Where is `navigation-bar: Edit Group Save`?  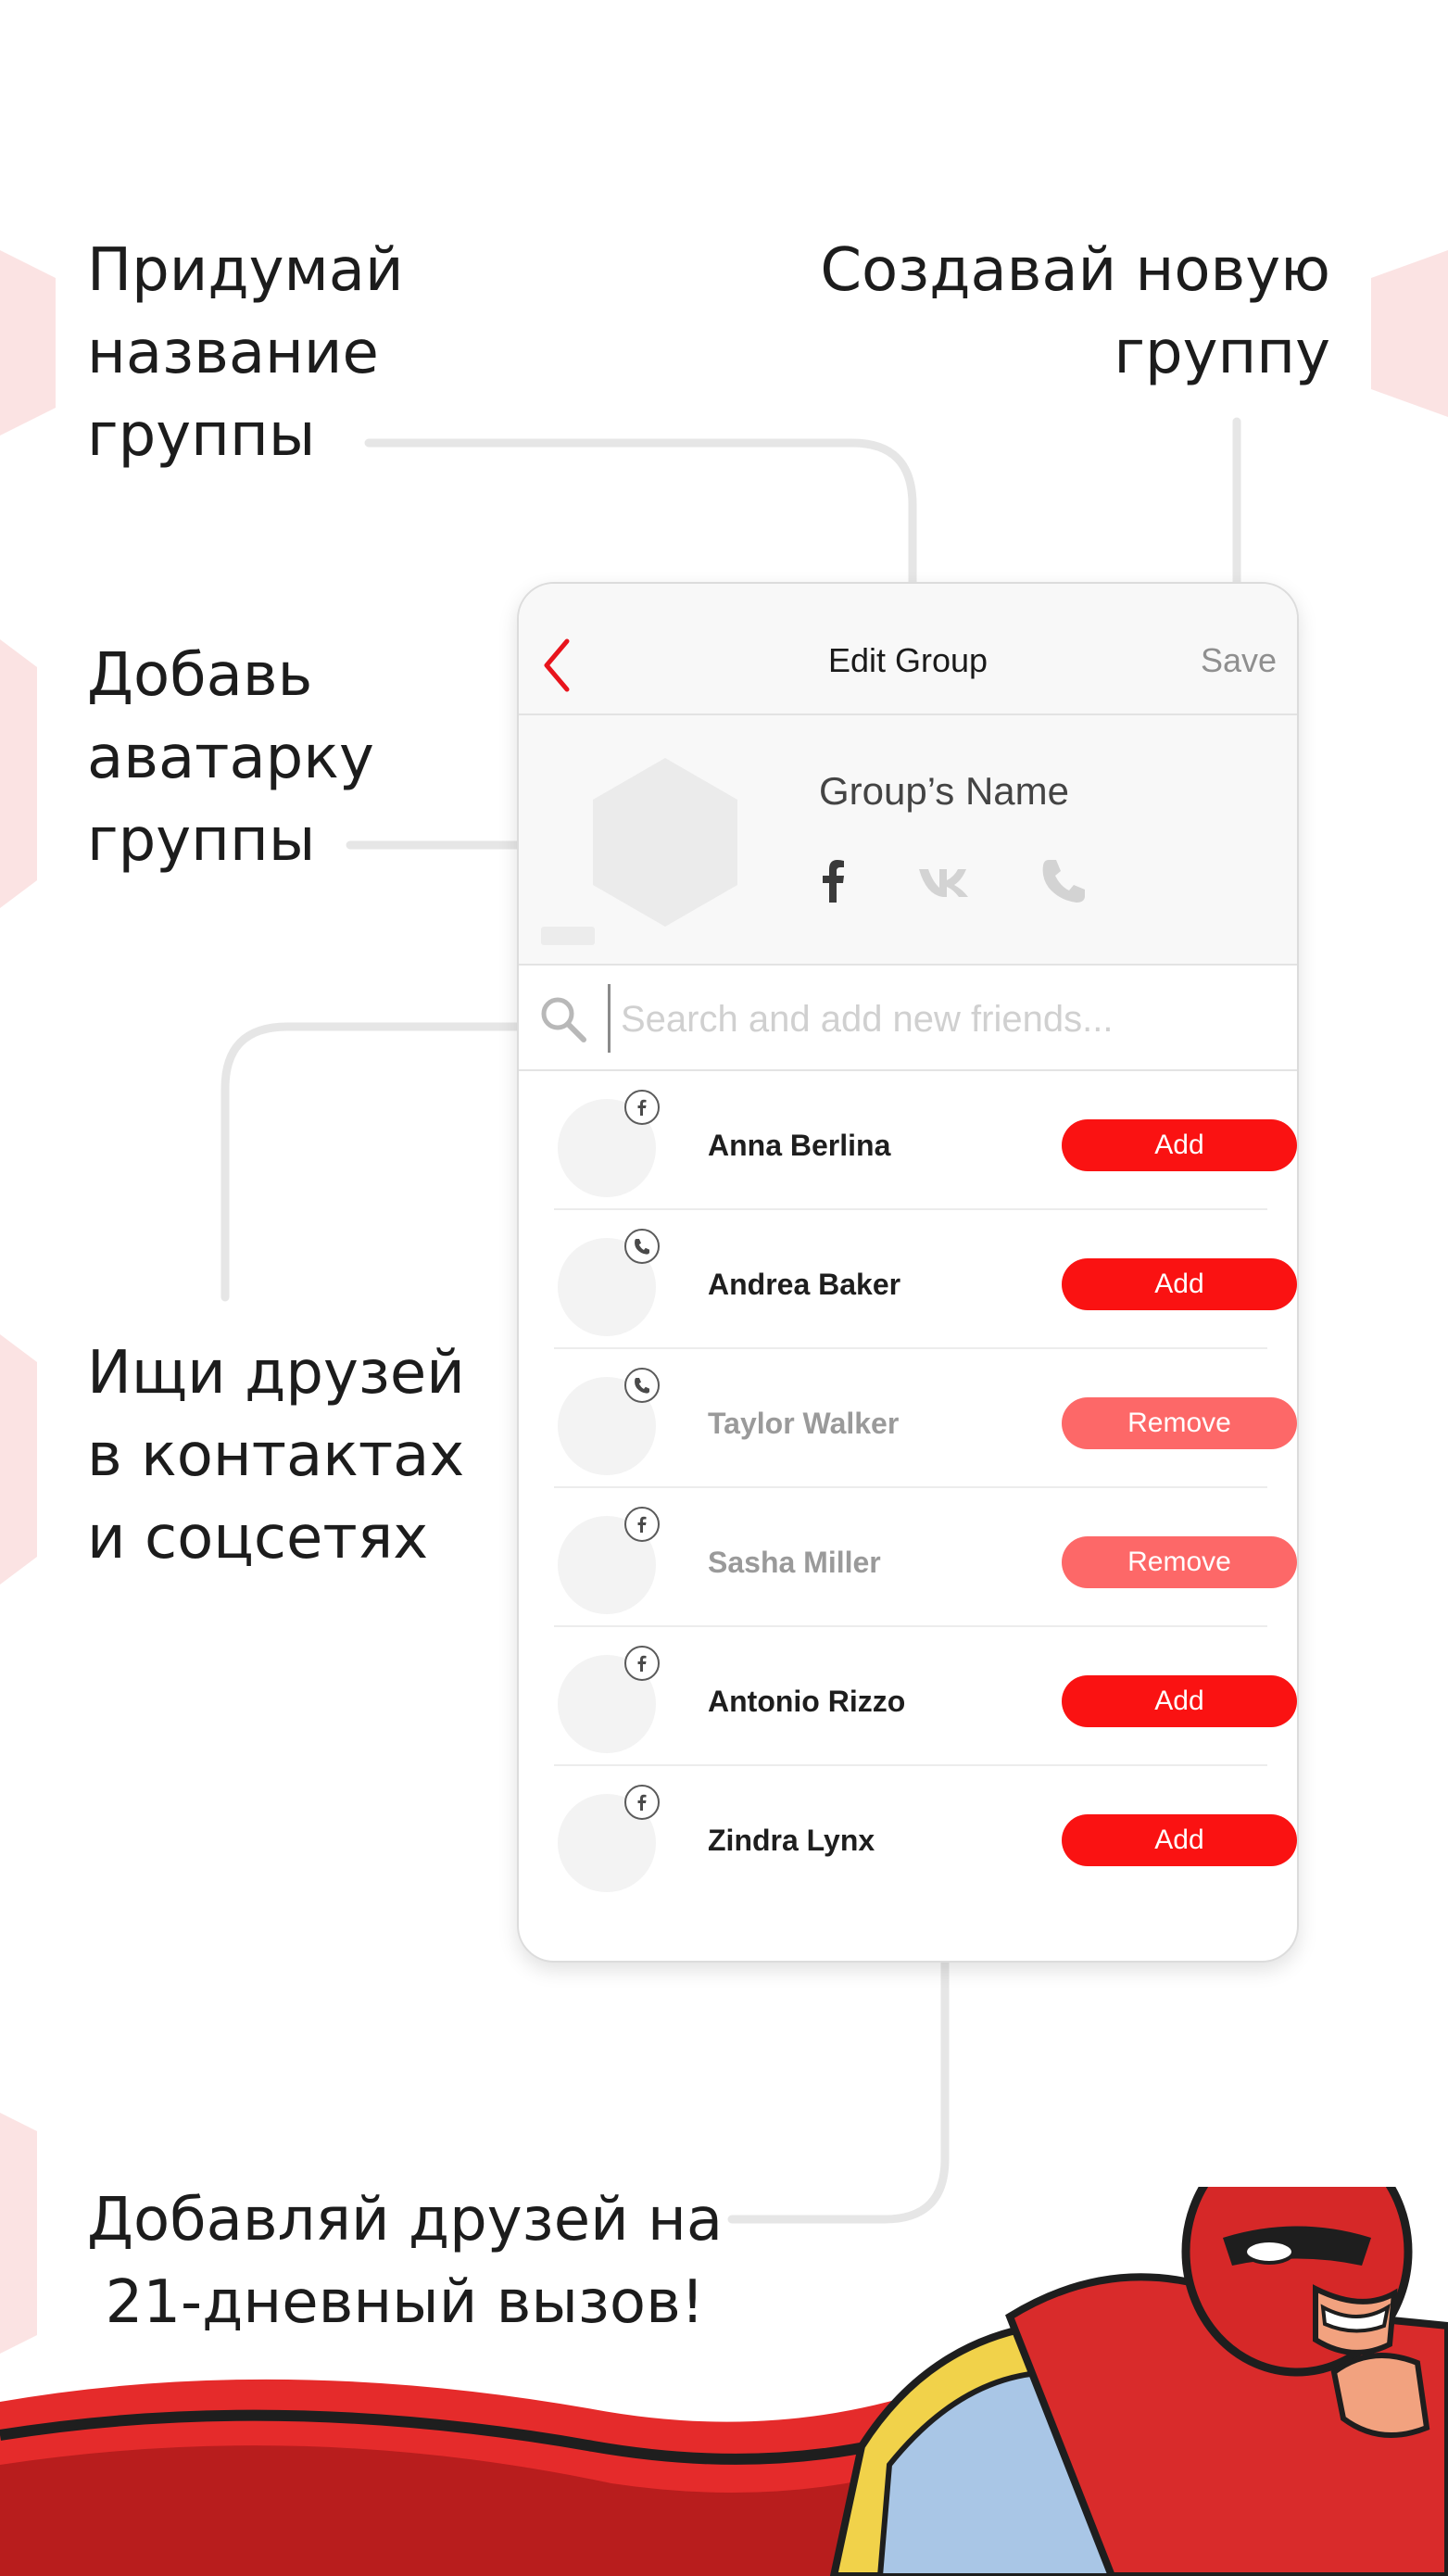
navigation-bar: Edit Group Save is located at coordinates (908, 649).